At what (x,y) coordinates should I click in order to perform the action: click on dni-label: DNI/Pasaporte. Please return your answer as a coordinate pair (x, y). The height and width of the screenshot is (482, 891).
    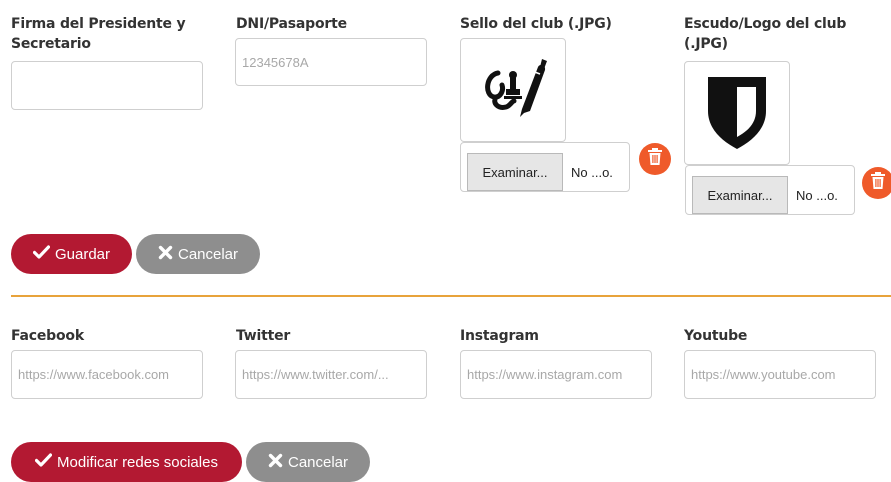
    Looking at the image, I should click on (291, 24).